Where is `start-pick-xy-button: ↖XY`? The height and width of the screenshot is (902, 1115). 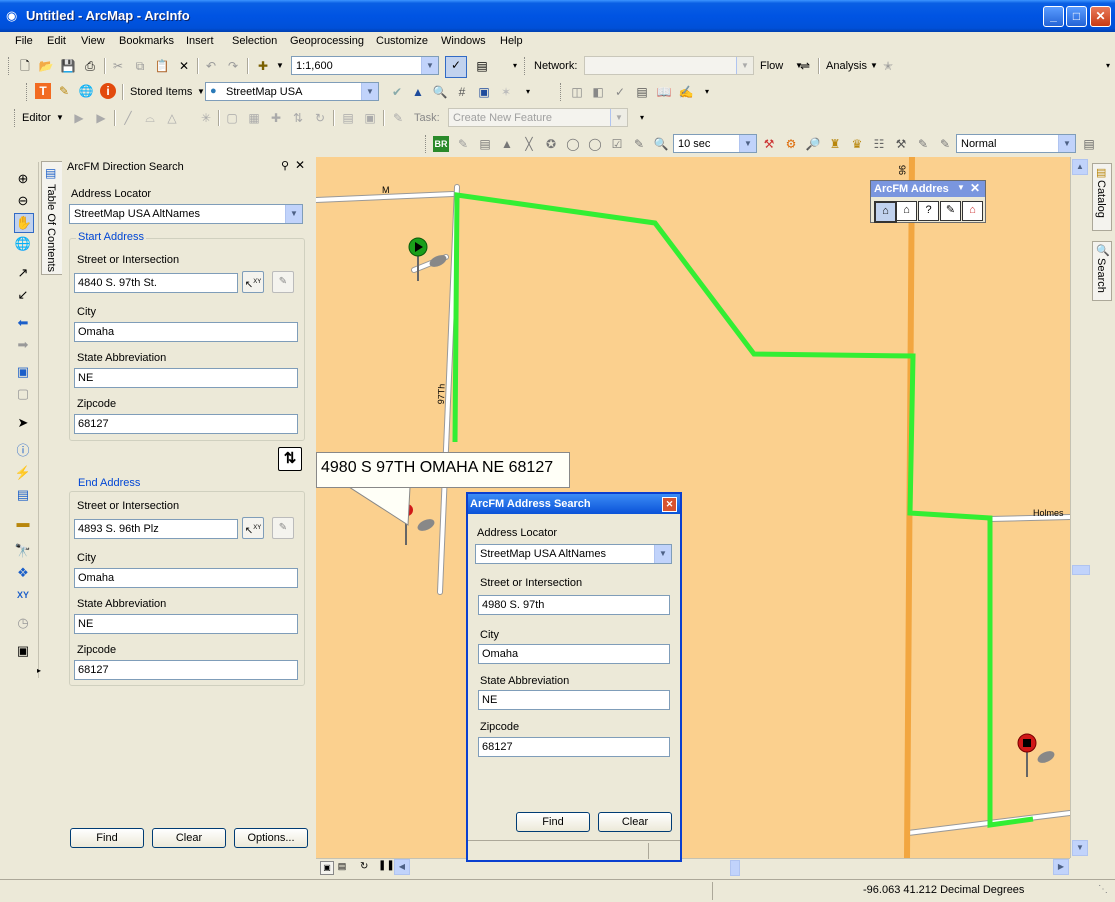 start-pick-xy-button: ↖XY is located at coordinates (253, 282).